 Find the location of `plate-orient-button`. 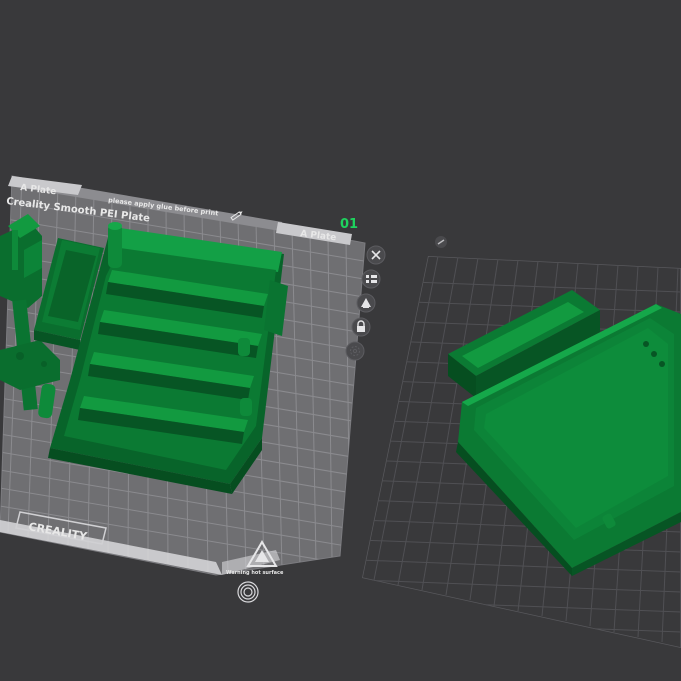

plate-orient-button is located at coordinates (366, 303).